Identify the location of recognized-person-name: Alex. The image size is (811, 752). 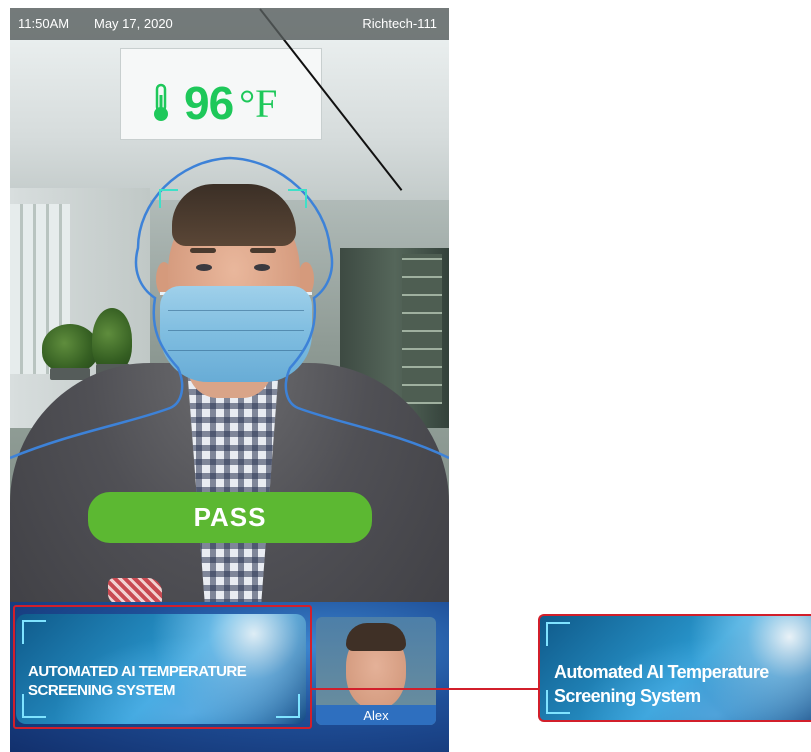
(376, 715).